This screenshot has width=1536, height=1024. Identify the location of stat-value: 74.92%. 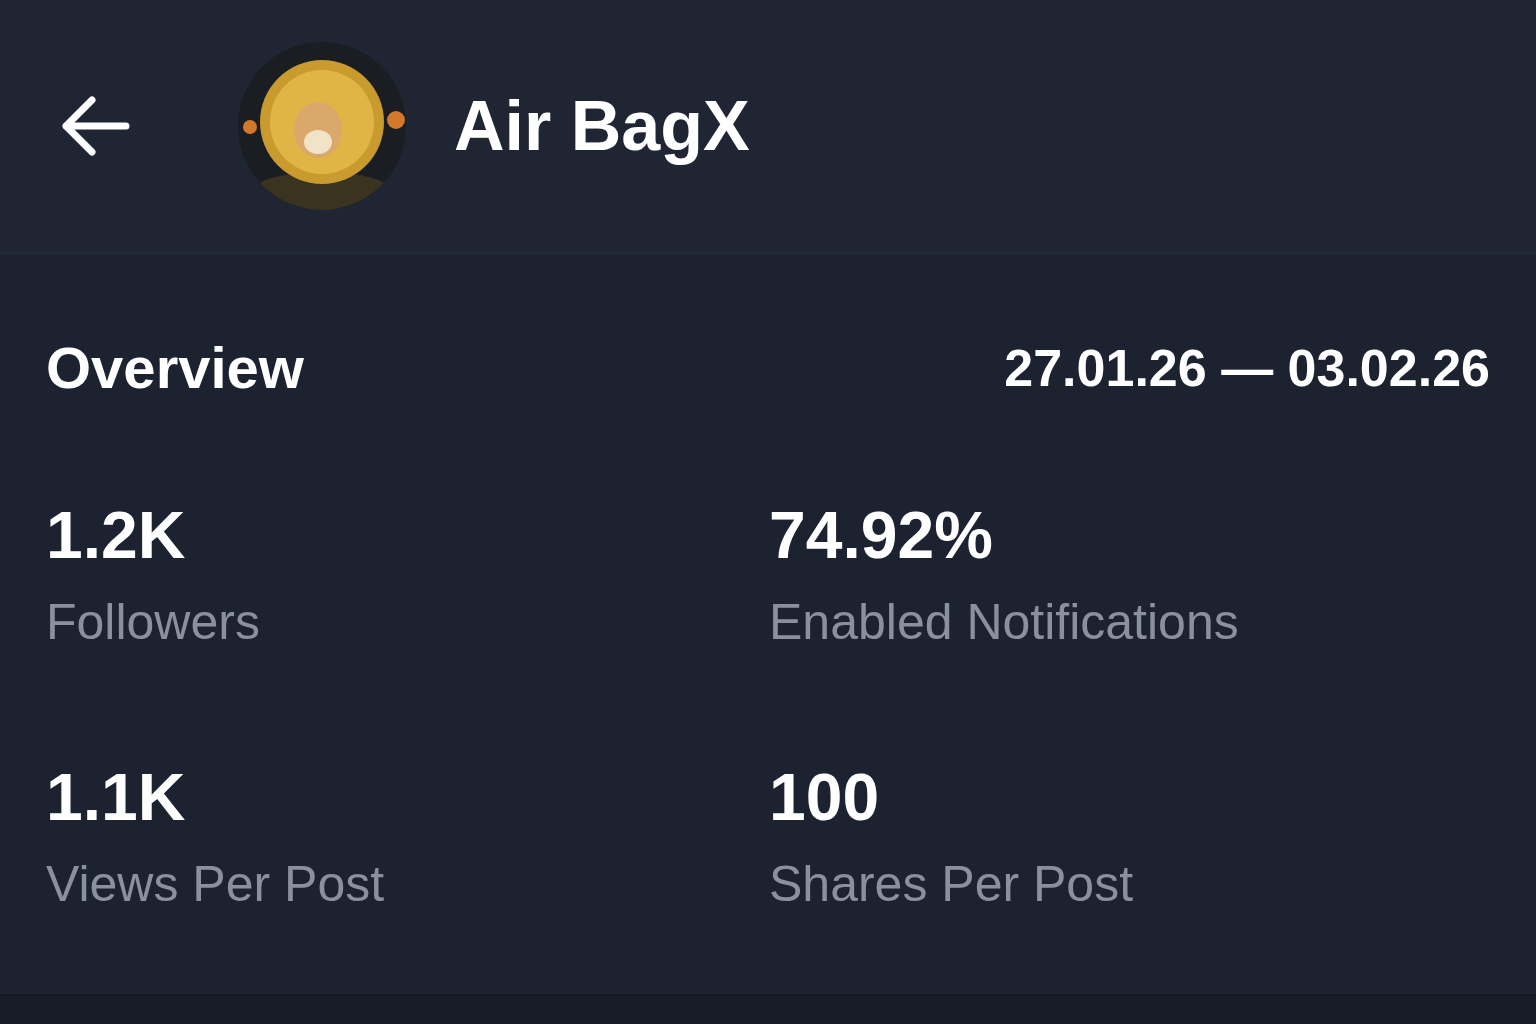
(881, 535).